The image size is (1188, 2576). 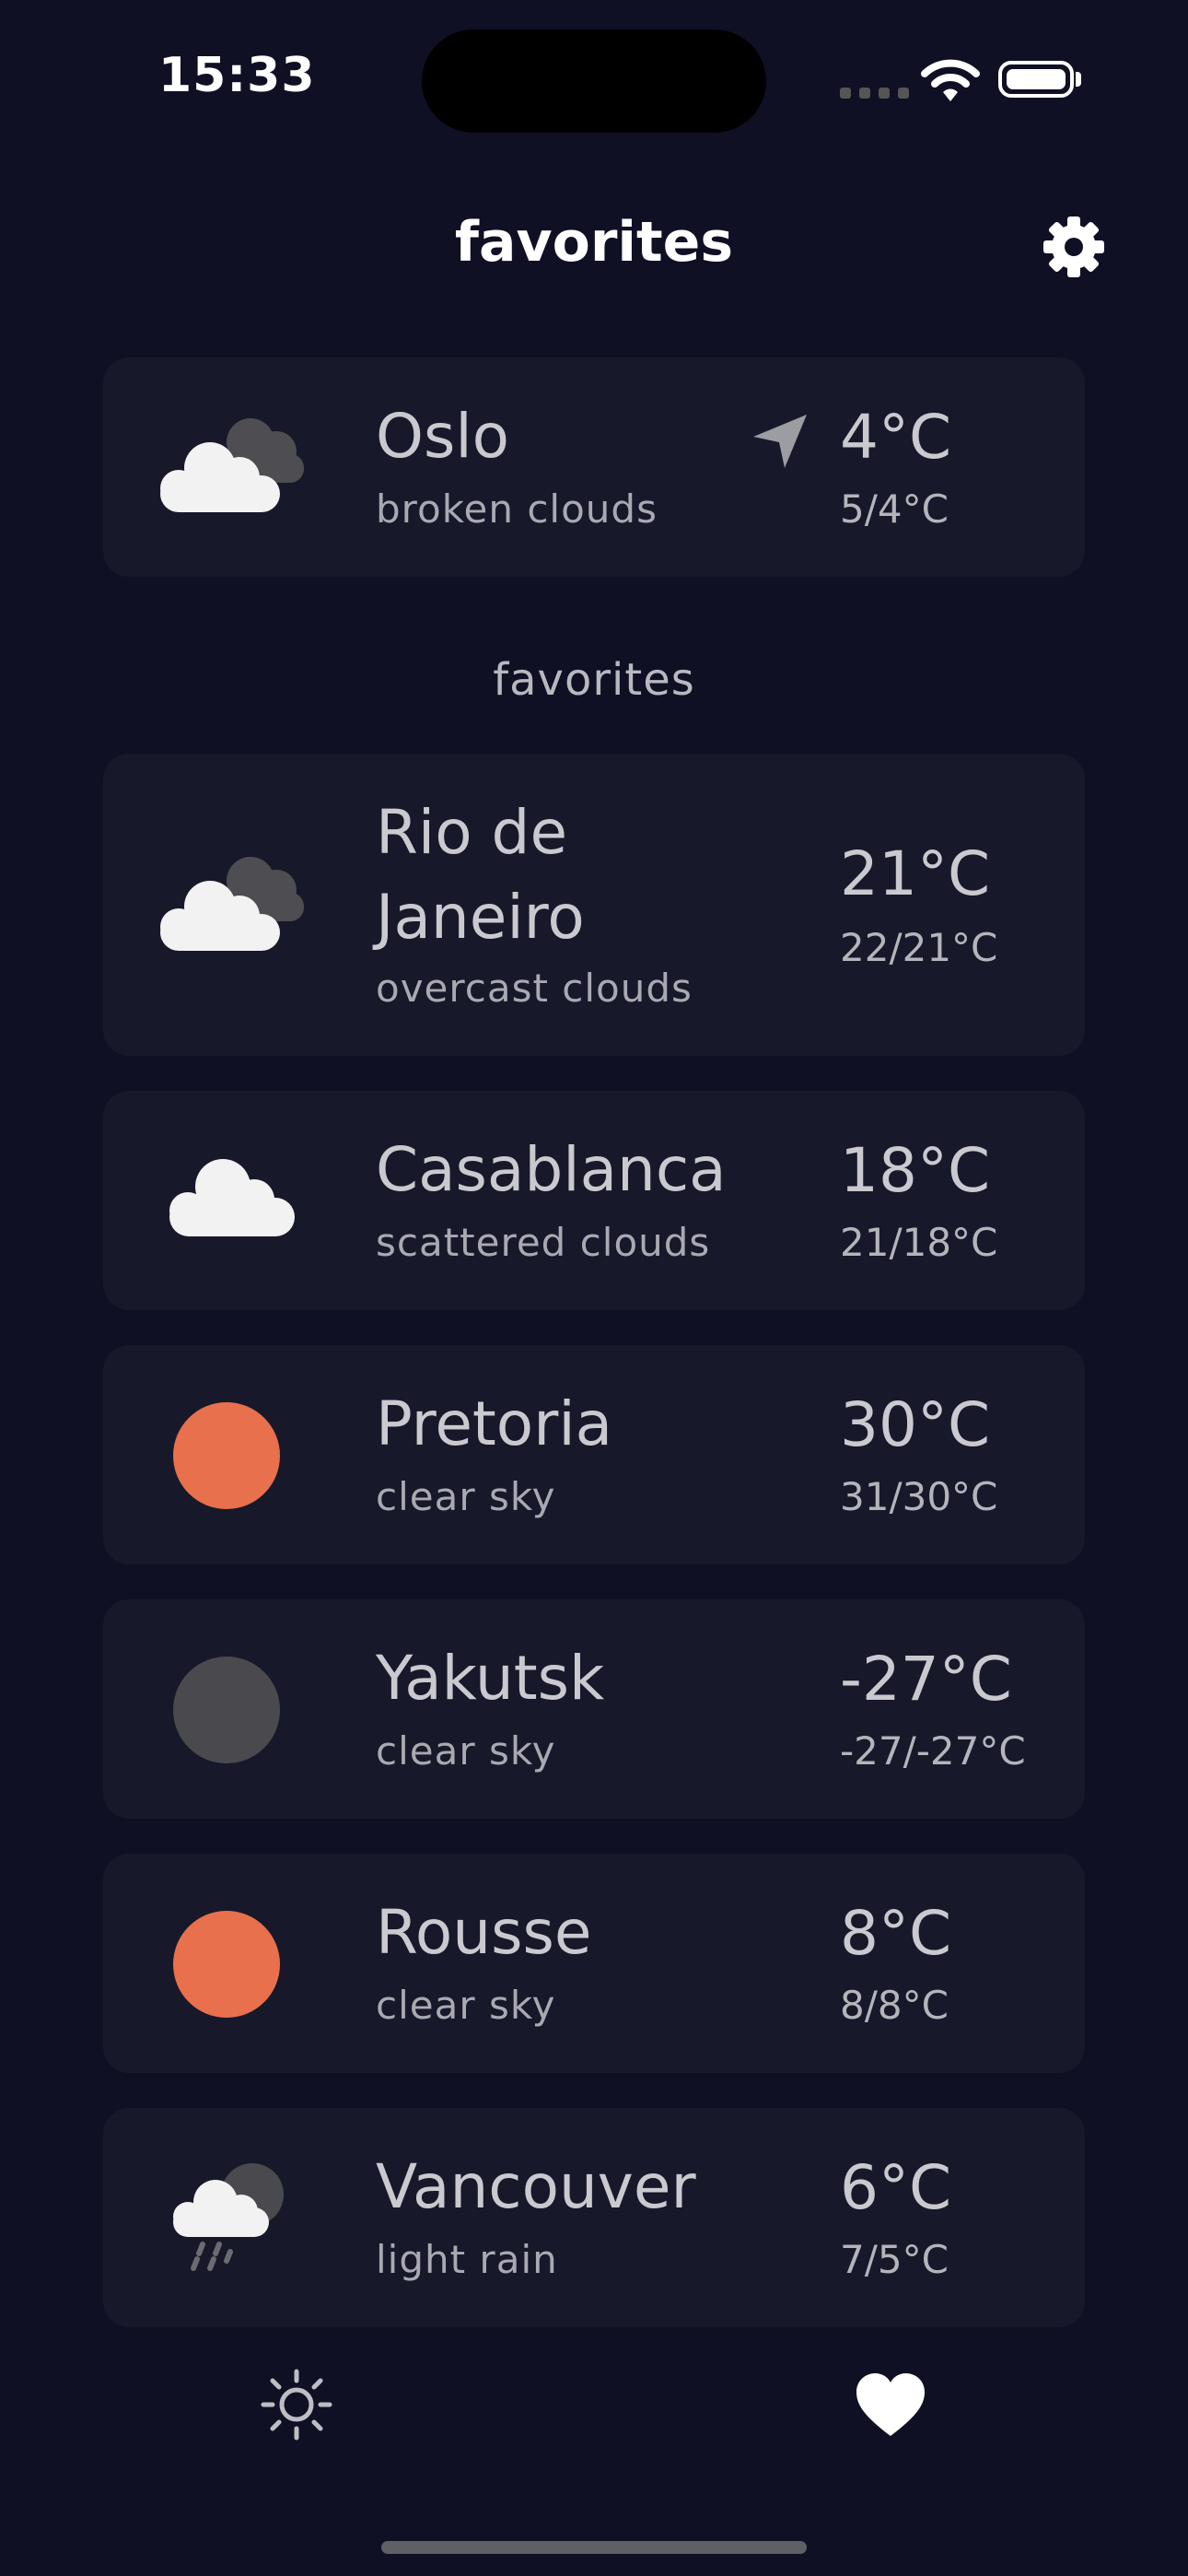 What do you see at coordinates (534, 989) in the screenshot?
I see `weather-description: overcast clouds` at bounding box center [534, 989].